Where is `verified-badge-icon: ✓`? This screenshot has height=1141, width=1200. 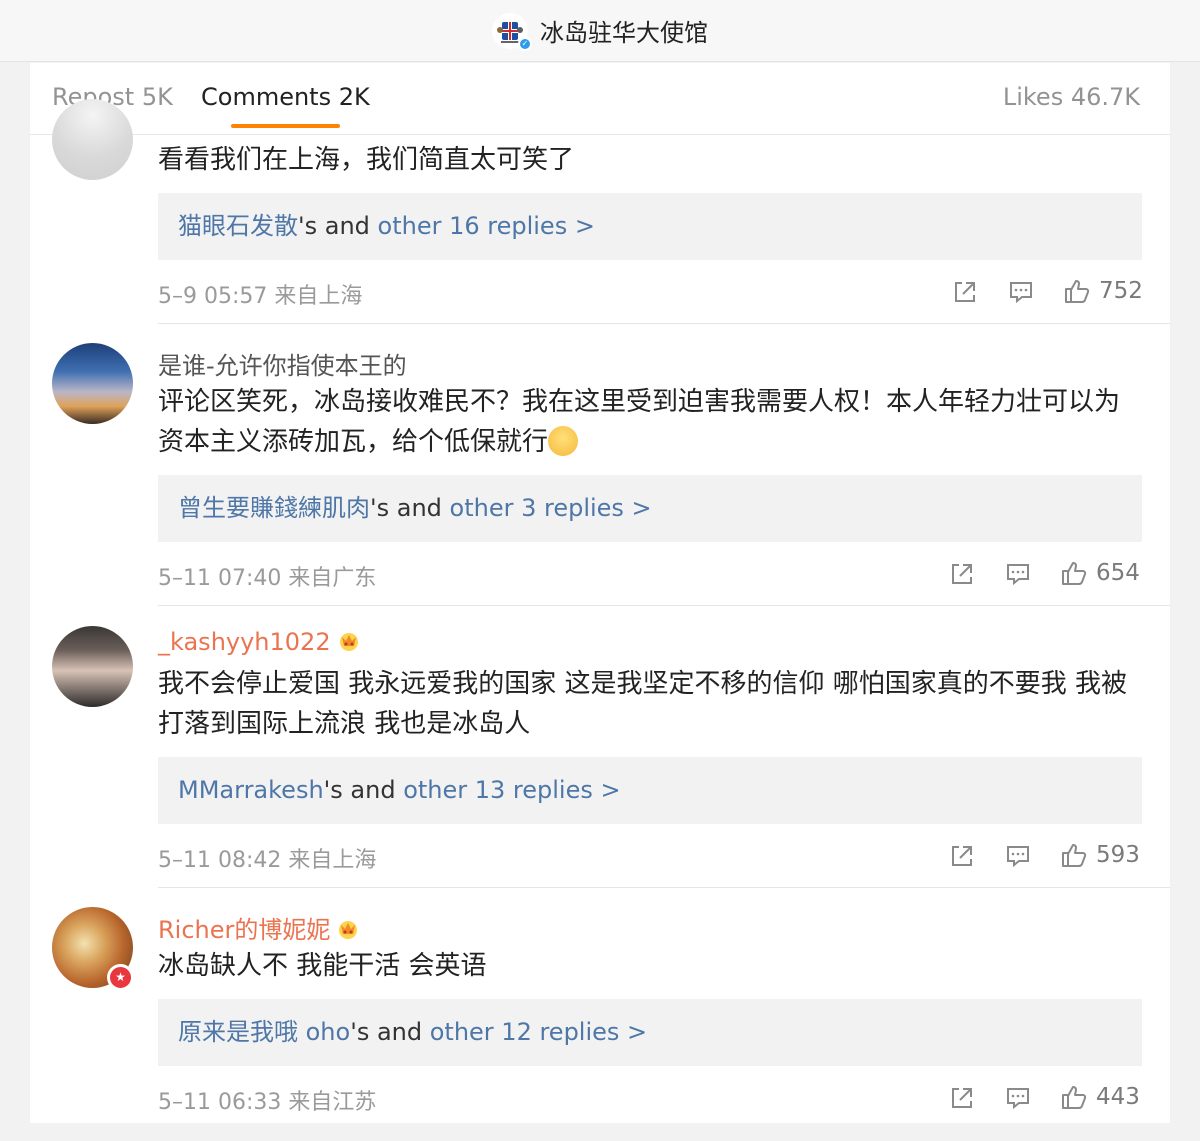 verified-badge-icon: ✓ is located at coordinates (525, 43).